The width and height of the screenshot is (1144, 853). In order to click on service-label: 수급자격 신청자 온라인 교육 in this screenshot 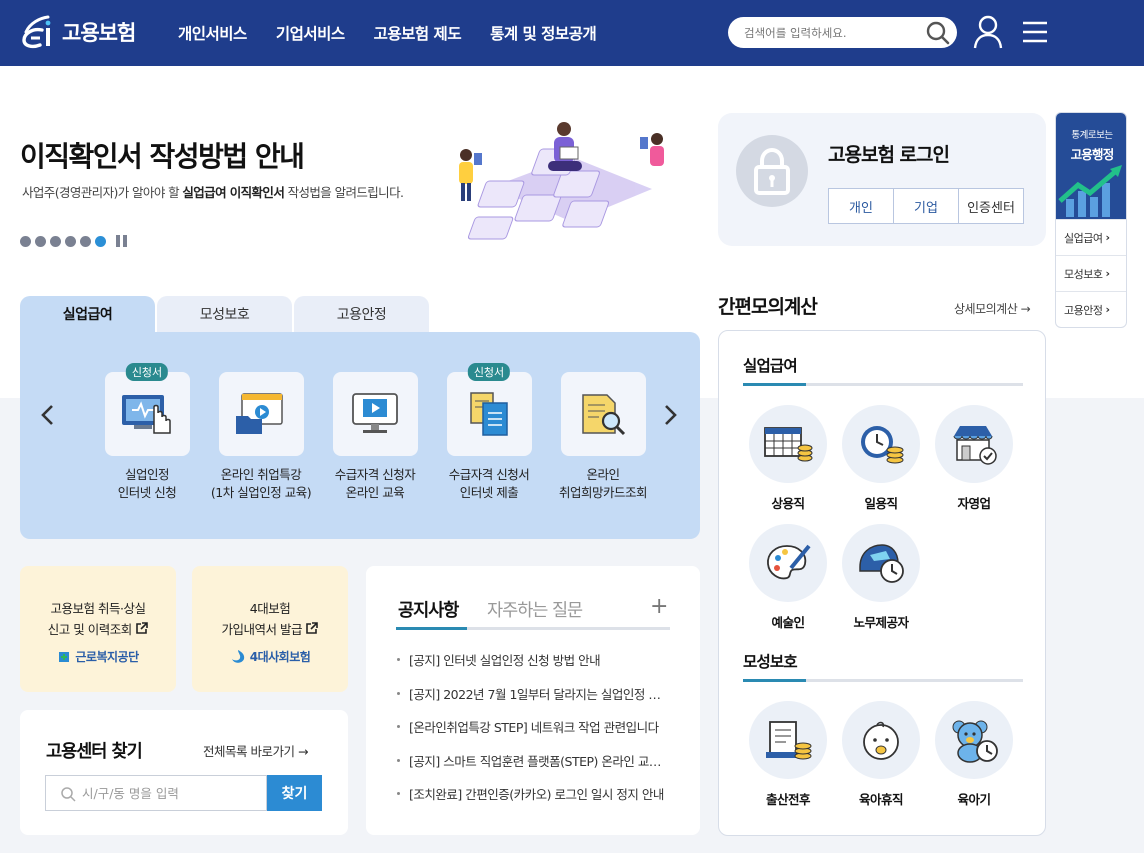, I will do `click(375, 483)`.